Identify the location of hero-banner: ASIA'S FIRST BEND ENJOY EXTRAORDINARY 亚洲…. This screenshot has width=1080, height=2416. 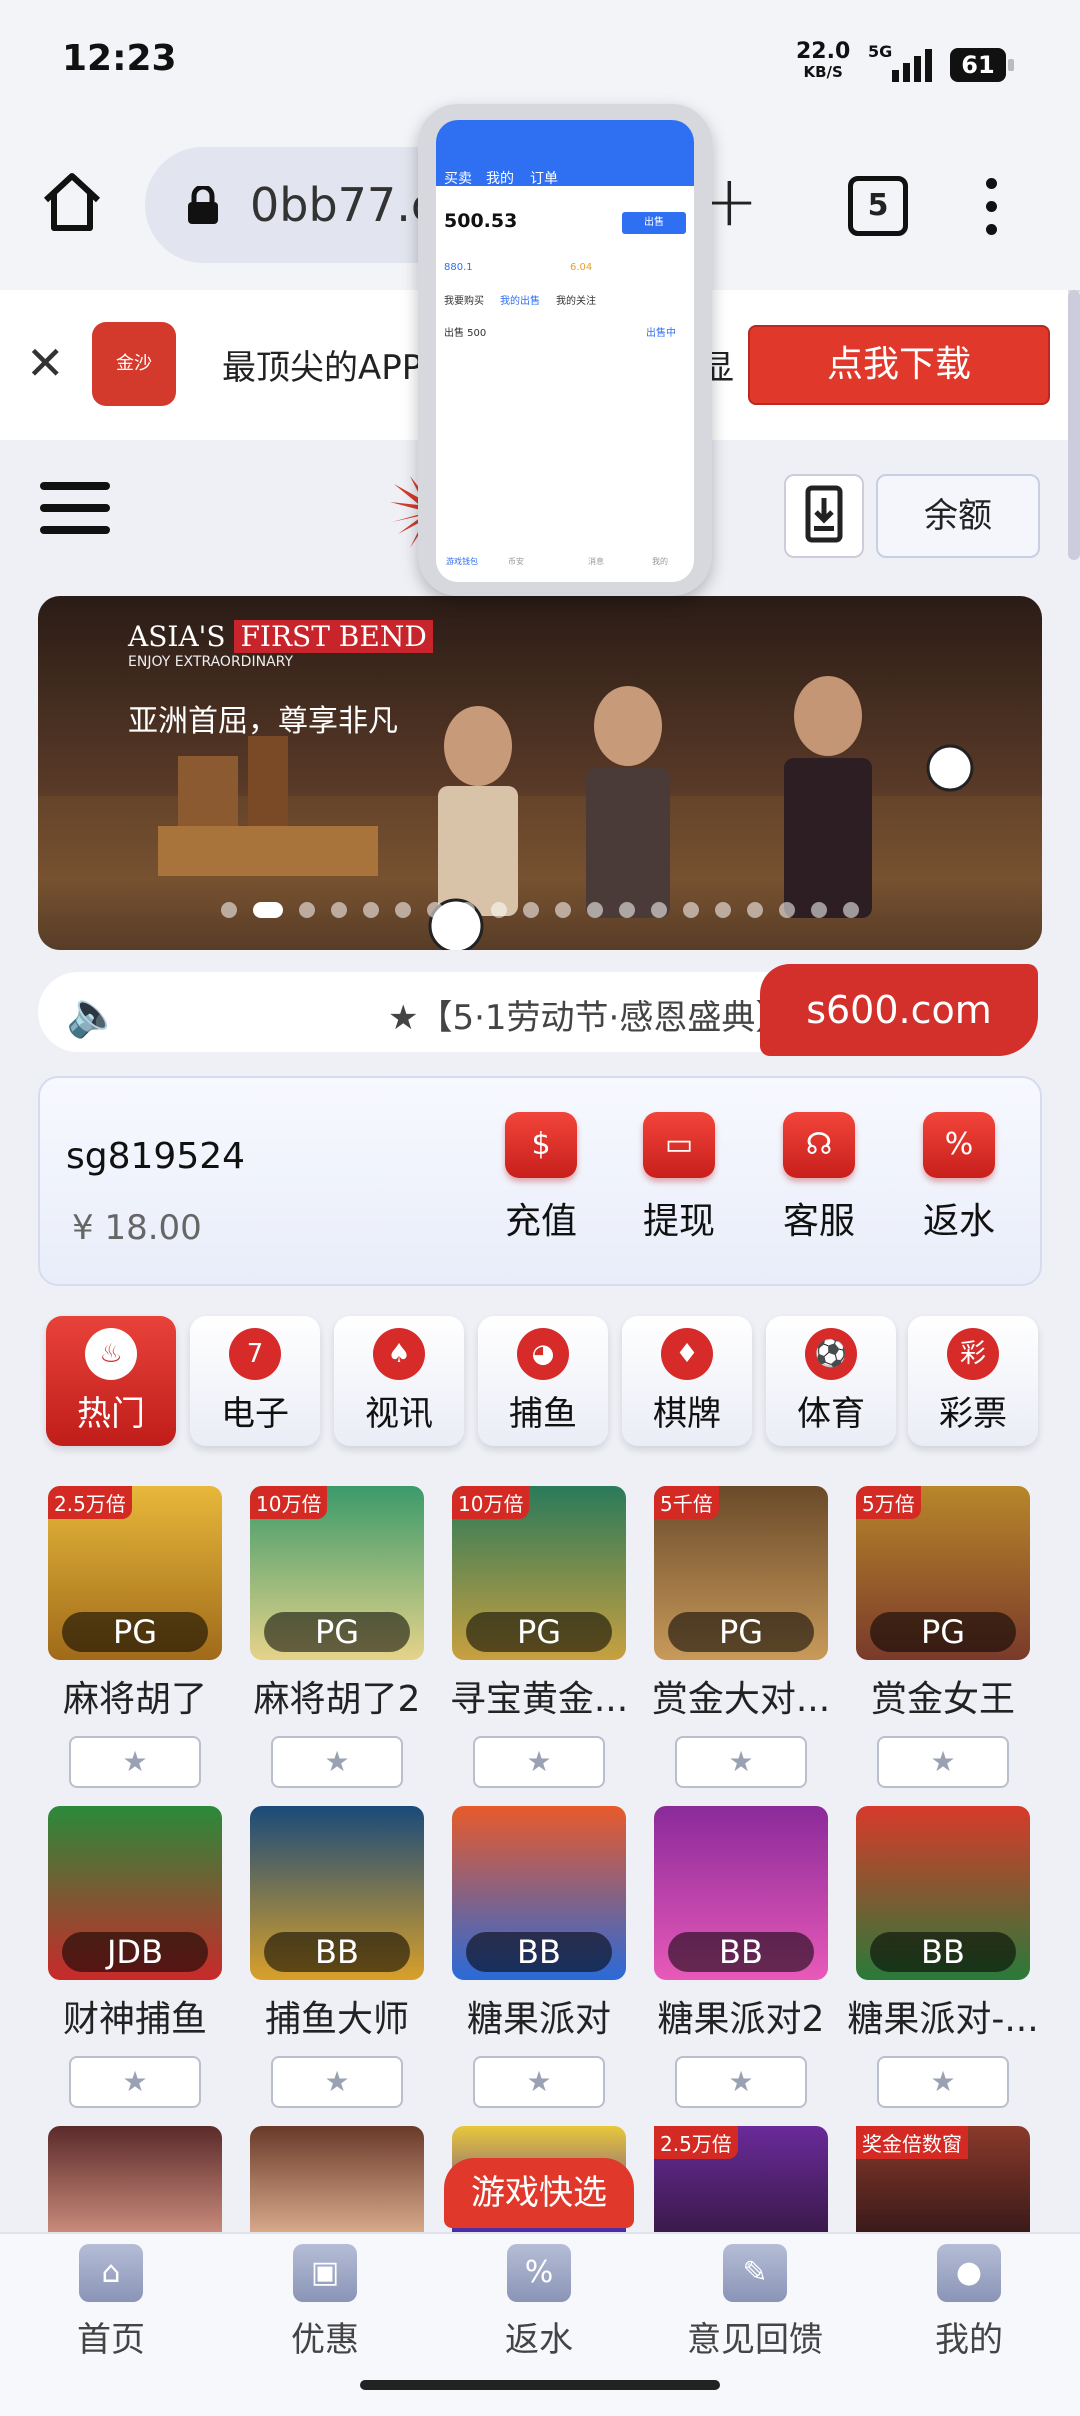
(540, 773).